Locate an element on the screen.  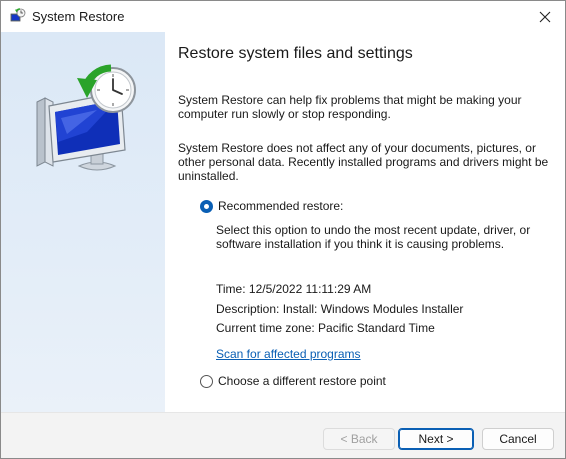
page-title: Restore system files and settings is located at coordinates (295, 53).